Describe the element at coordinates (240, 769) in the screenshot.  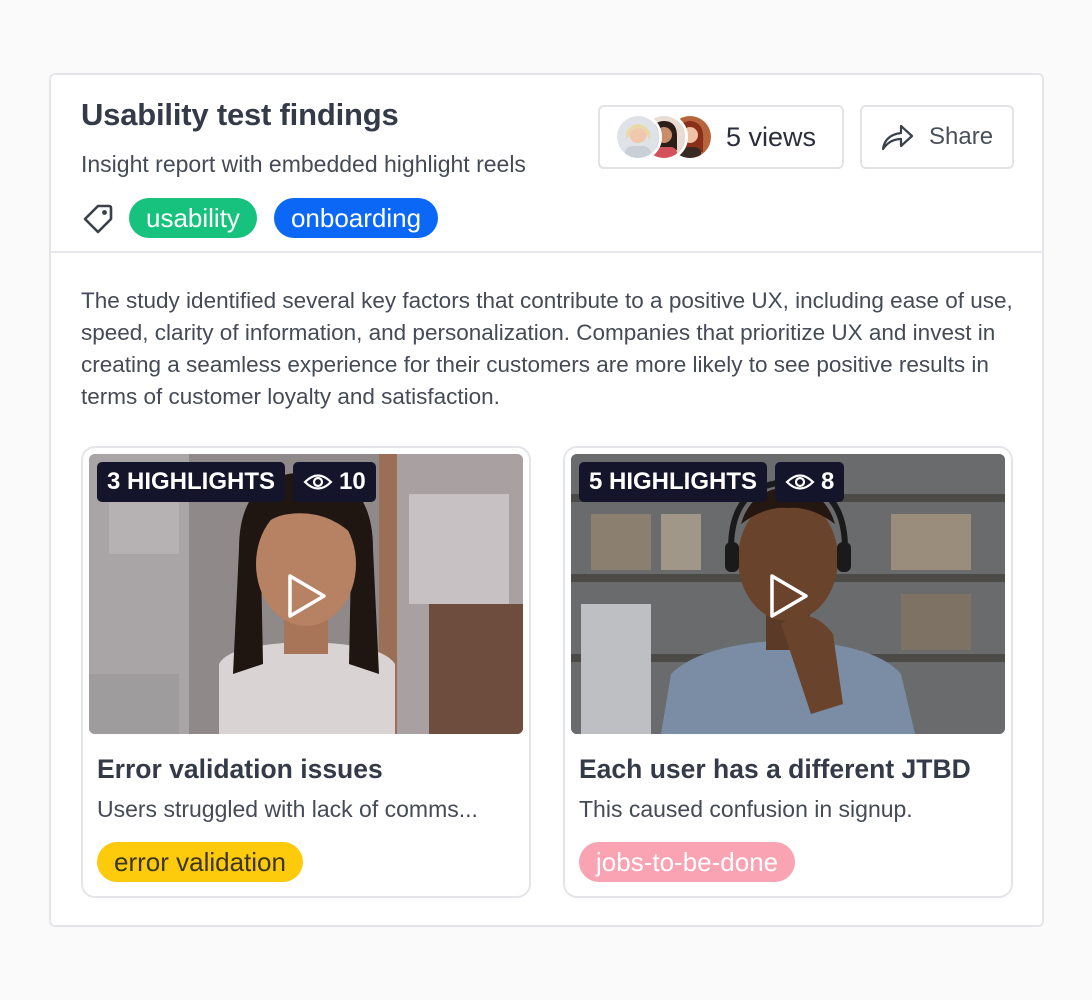
I see `reel-title: Error validation issues` at that location.